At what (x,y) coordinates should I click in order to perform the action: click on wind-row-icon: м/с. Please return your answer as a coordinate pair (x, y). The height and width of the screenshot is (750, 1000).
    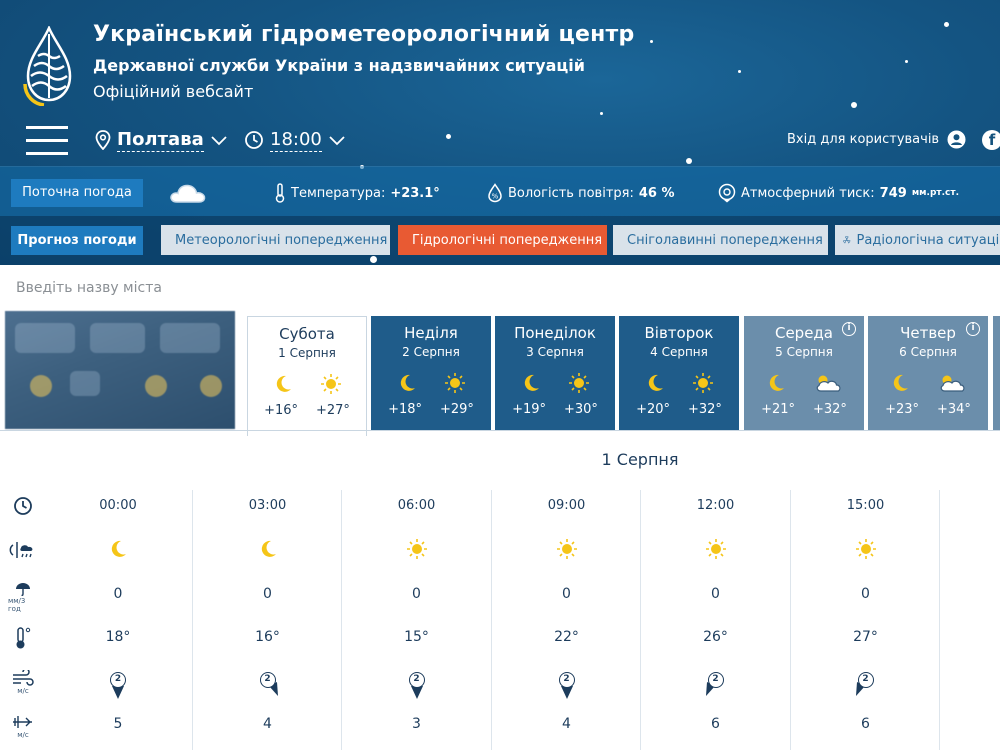
    Looking at the image, I should click on (23, 682).